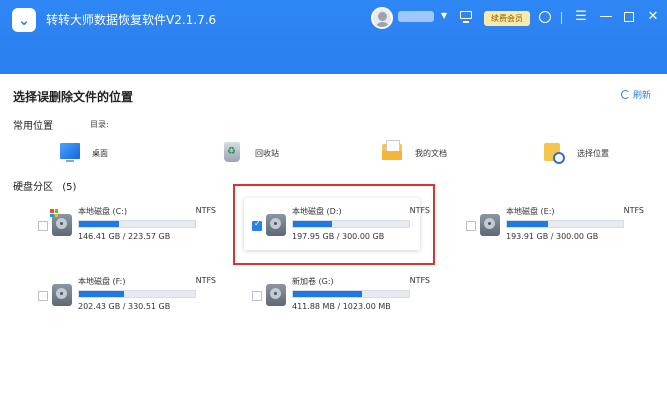  Describe the element at coordinates (629, 17) in the screenshot. I see `maximize-icon` at that location.